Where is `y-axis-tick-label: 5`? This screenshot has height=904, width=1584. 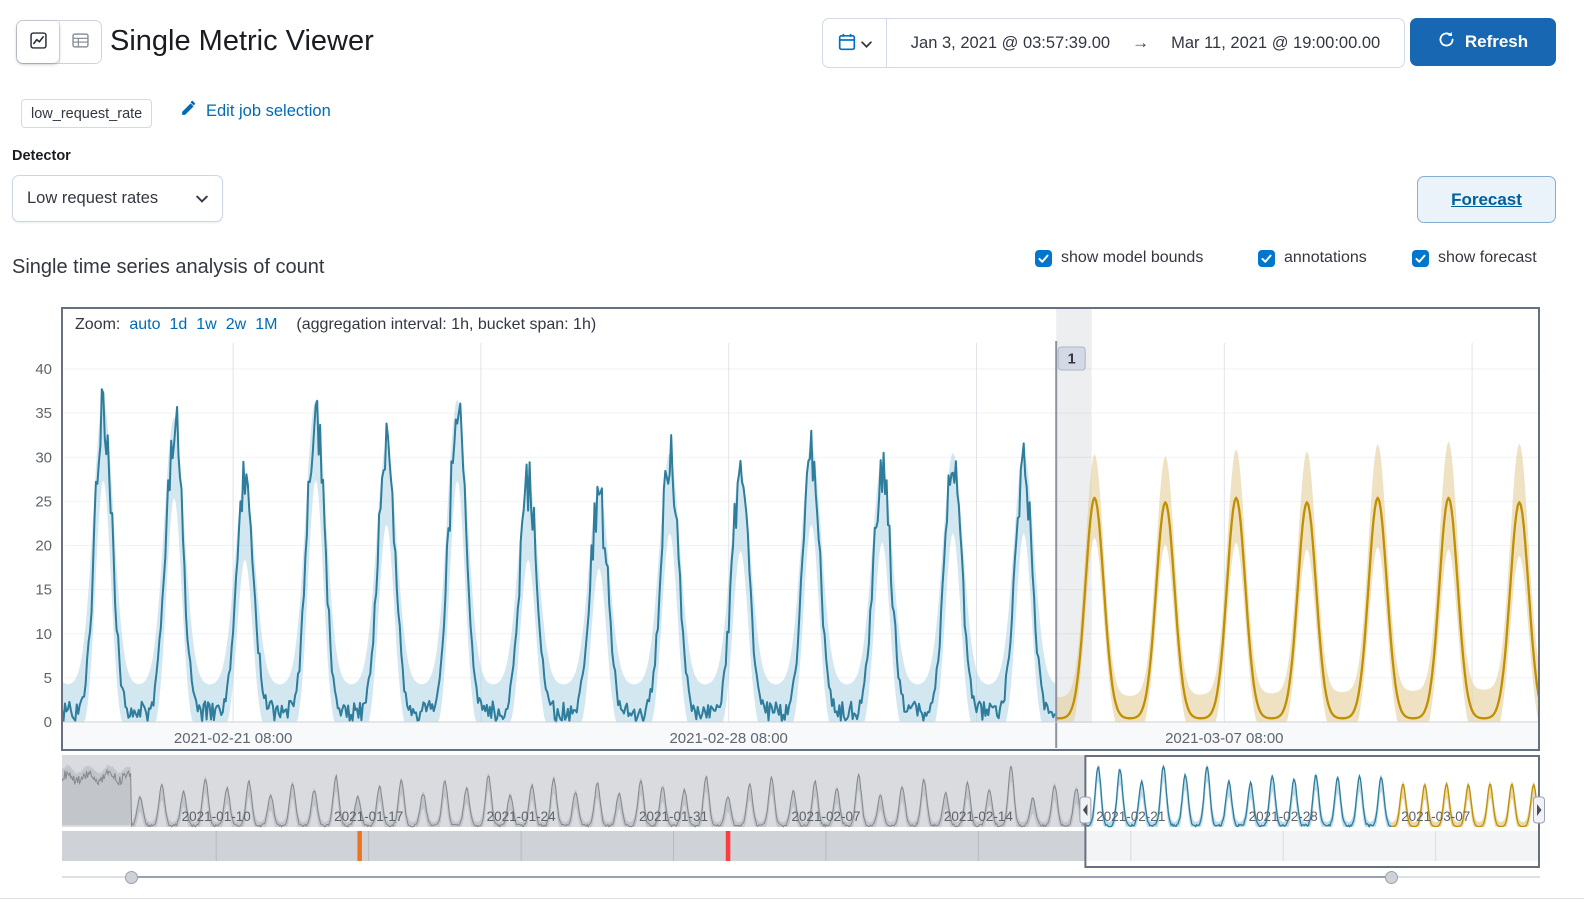 y-axis-tick-label: 5 is located at coordinates (48, 678).